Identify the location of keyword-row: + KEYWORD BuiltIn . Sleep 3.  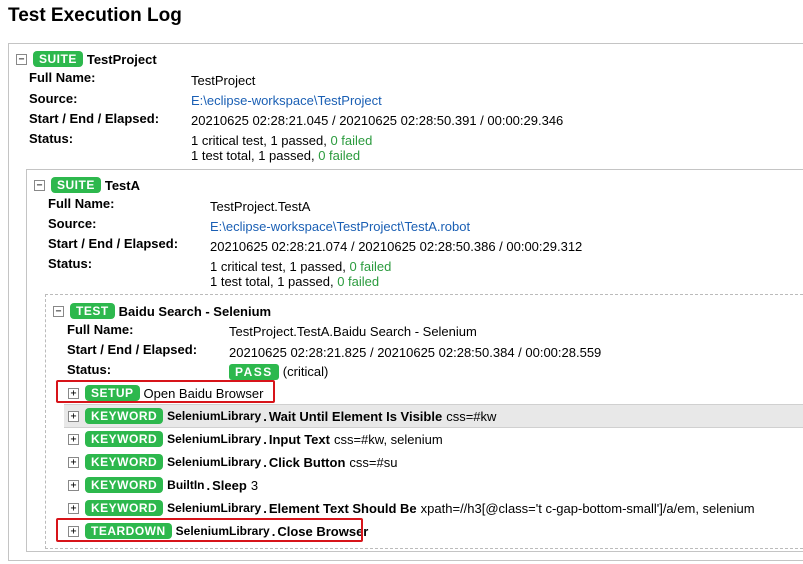
(163, 485).